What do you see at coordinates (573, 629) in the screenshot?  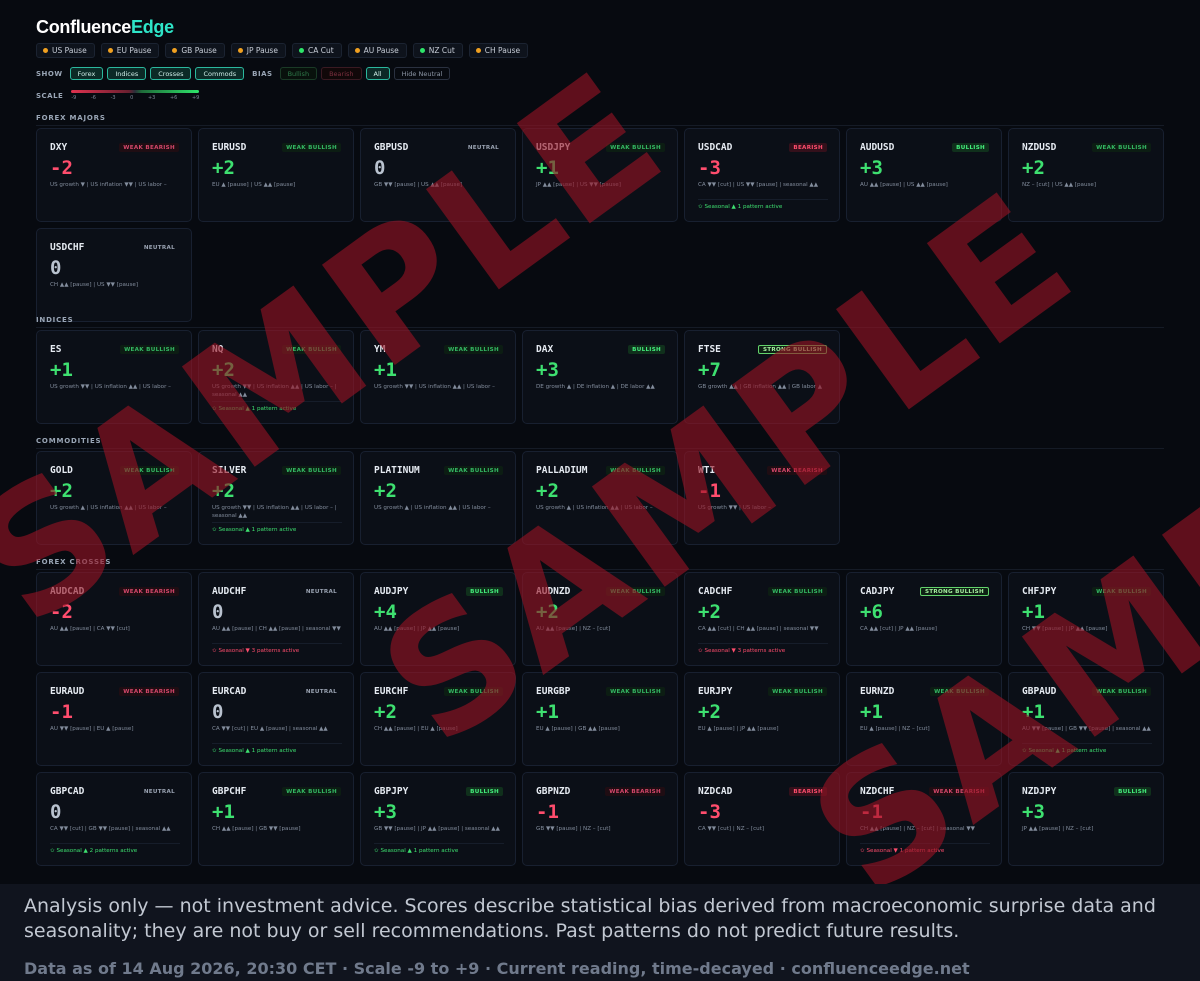 I see `driver-summary: AU ▲▲ [pause] | NZ – [cut]` at bounding box center [573, 629].